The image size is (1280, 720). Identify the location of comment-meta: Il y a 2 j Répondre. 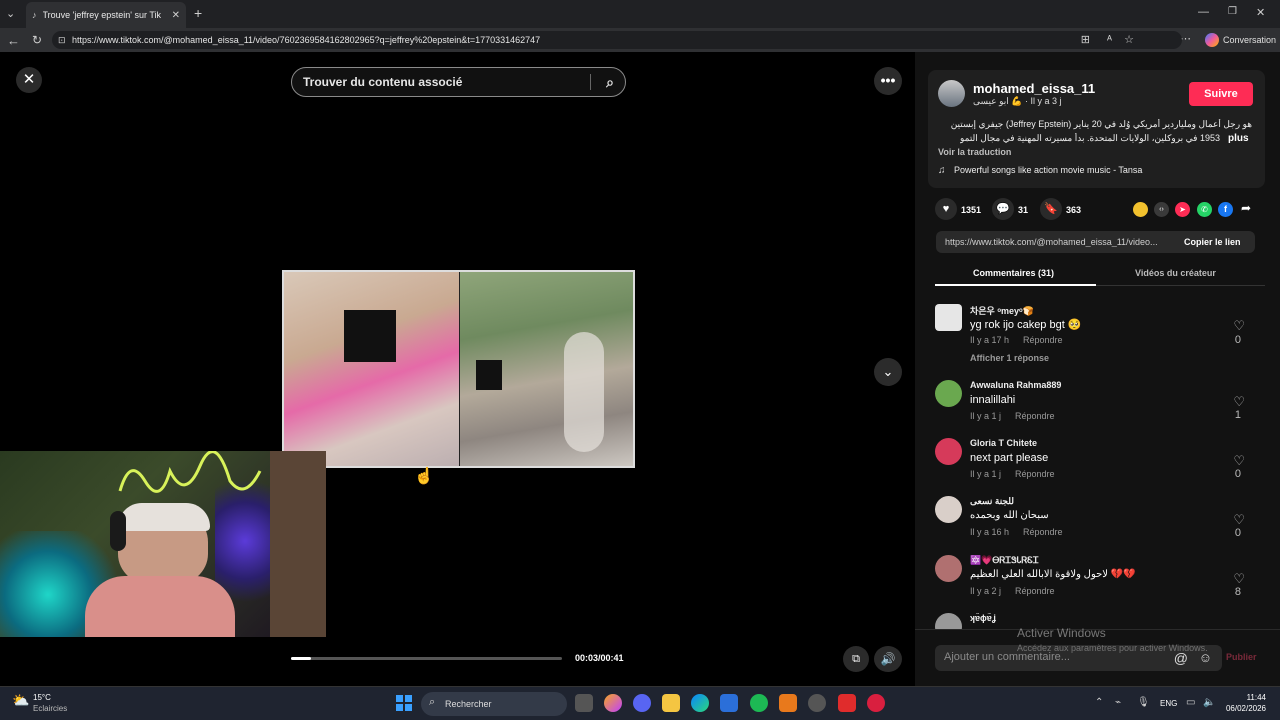
(1019, 591).